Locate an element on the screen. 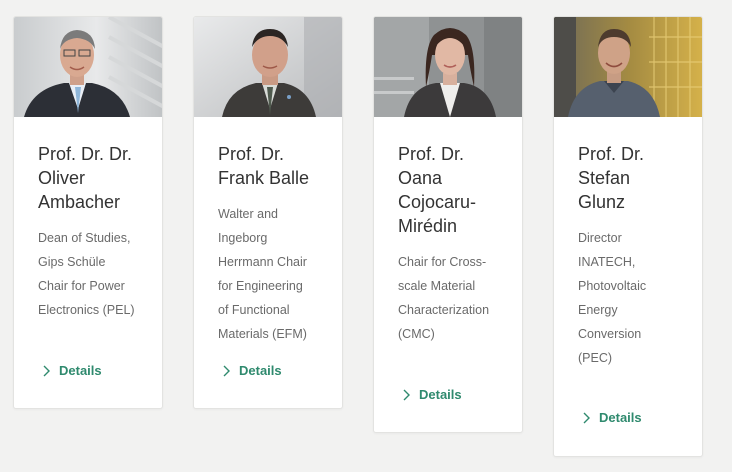  role-line: Materials (EFM) is located at coordinates (262, 334).